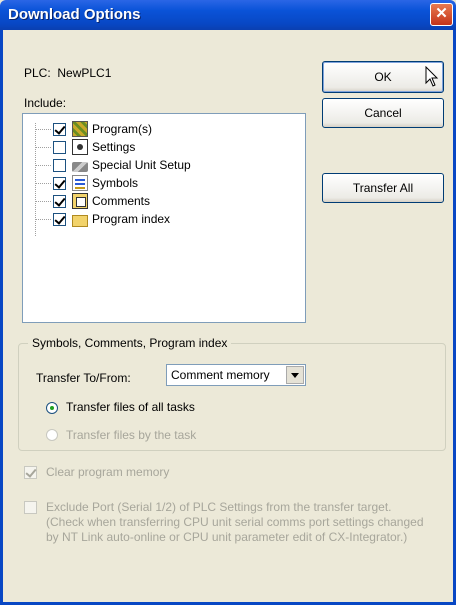 This screenshot has width=456, height=605. What do you see at coordinates (122, 129) in the screenshot?
I see `tree-item-label: Program(s)` at bounding box center [122, 129].